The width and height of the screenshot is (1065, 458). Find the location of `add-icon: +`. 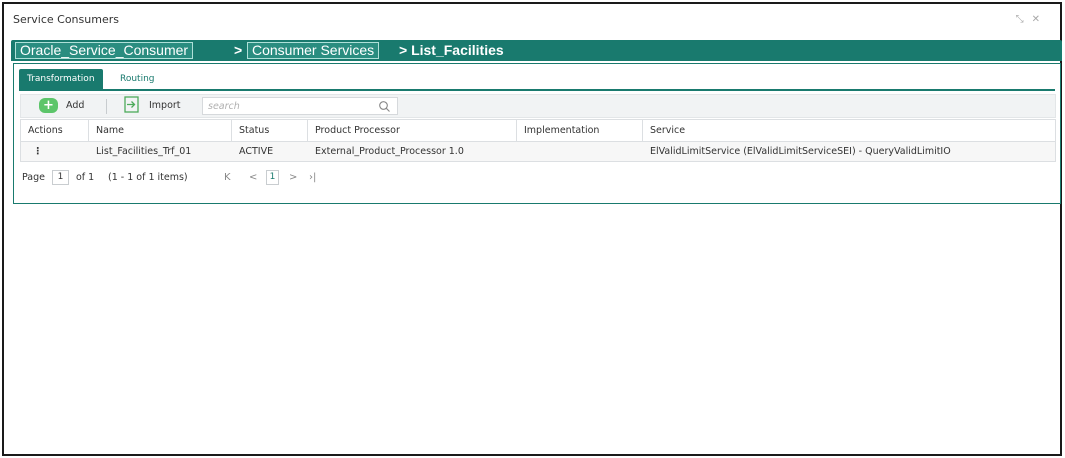

add-icon: + is located at coordinates (48, 105).